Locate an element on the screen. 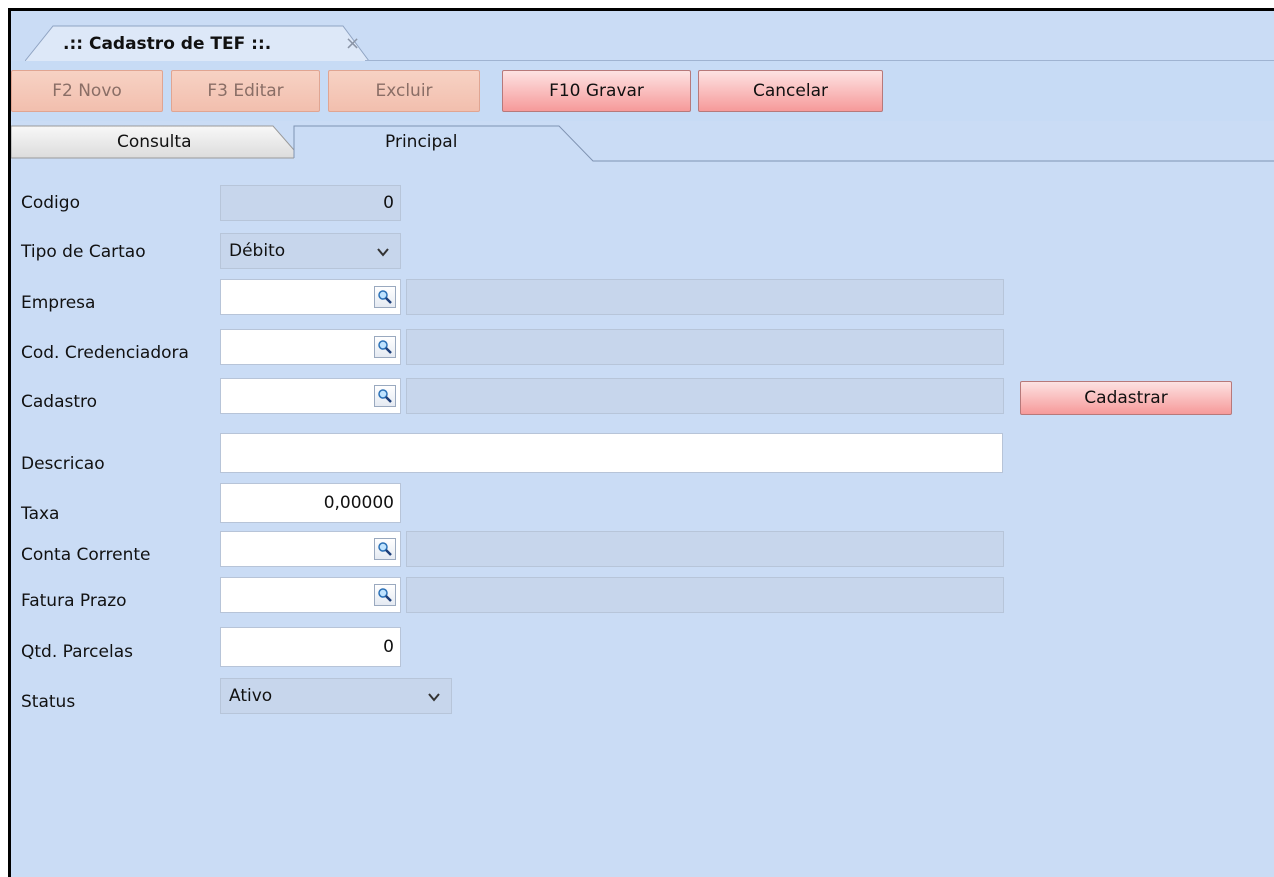 The width and height of the screenshot is (1274, 877). cod-credenciadora-input is located at coordinates (310, 347).